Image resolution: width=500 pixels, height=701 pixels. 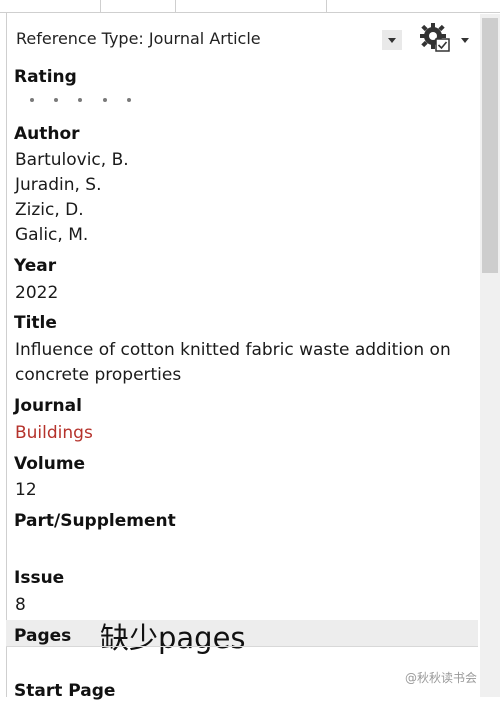 I want to click on reference-type-label: Reference Type:, so click(x=80, y=38).